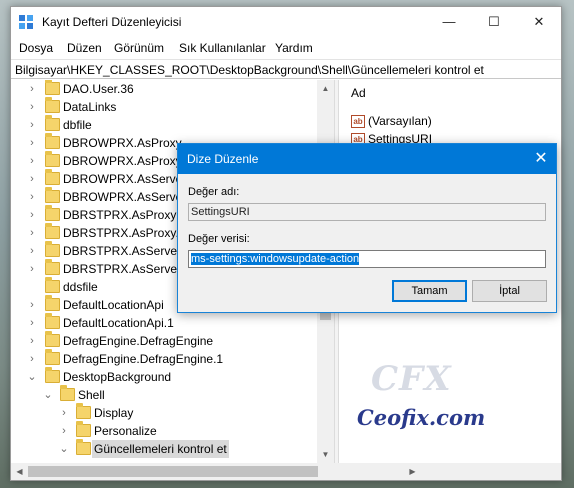 The height and width of the screenshot is (488, 574). What do you see at coordinates (449, 22) in the screenshot?
I see `minimize-button: —` at bounding box center [449, 22].